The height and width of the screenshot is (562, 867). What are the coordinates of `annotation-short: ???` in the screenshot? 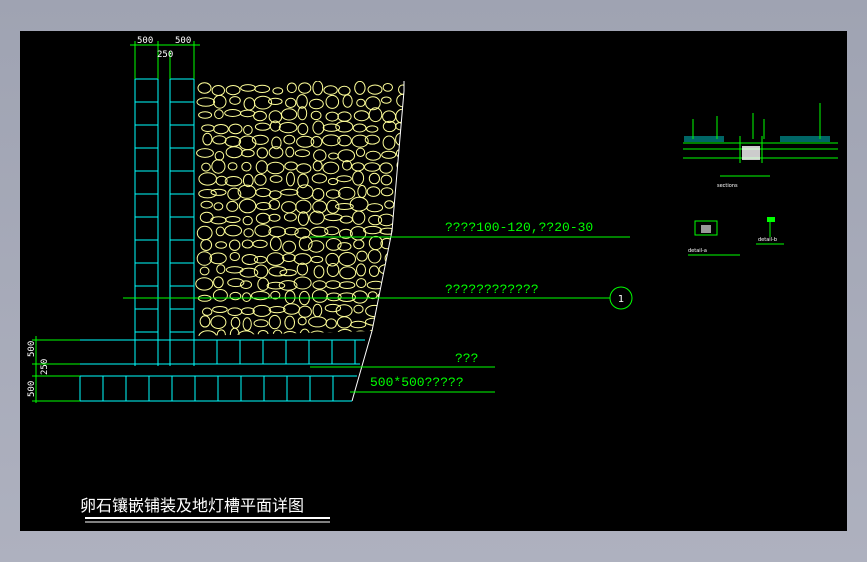 It's located at (466, 358).